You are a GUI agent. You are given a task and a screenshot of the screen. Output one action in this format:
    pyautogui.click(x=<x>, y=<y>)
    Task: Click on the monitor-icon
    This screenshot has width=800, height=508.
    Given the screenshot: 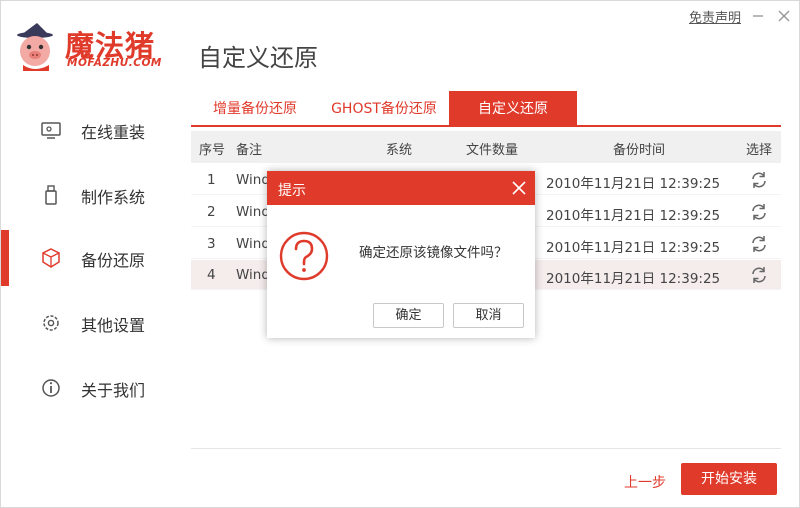 What is the action you would take?
    pyautogui.click(x=51, y=130)
    